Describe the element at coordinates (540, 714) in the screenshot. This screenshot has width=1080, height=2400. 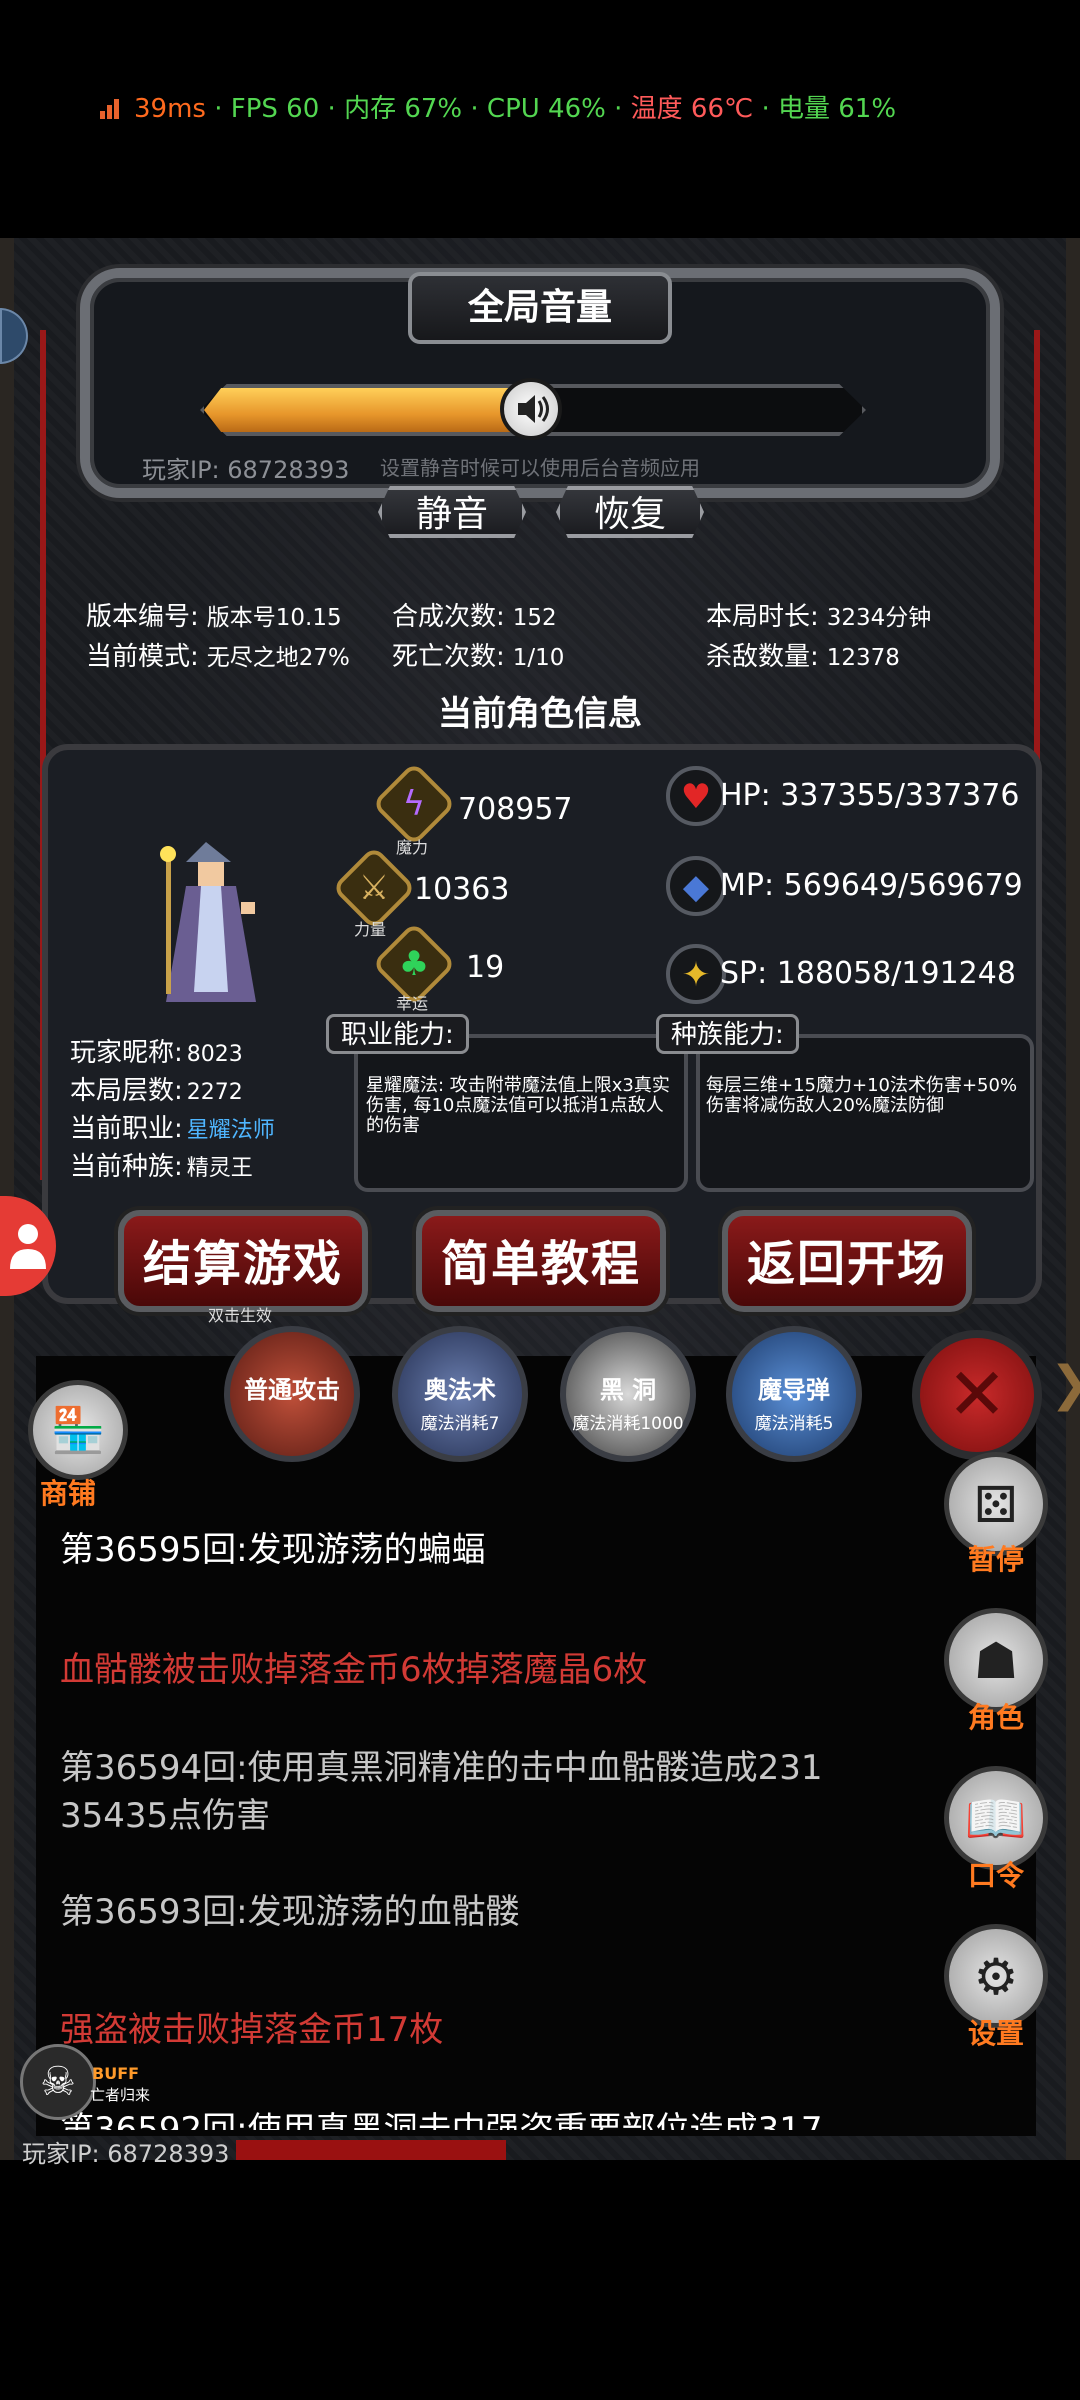
I see `character-section-title: 当前角色信息` at that location.